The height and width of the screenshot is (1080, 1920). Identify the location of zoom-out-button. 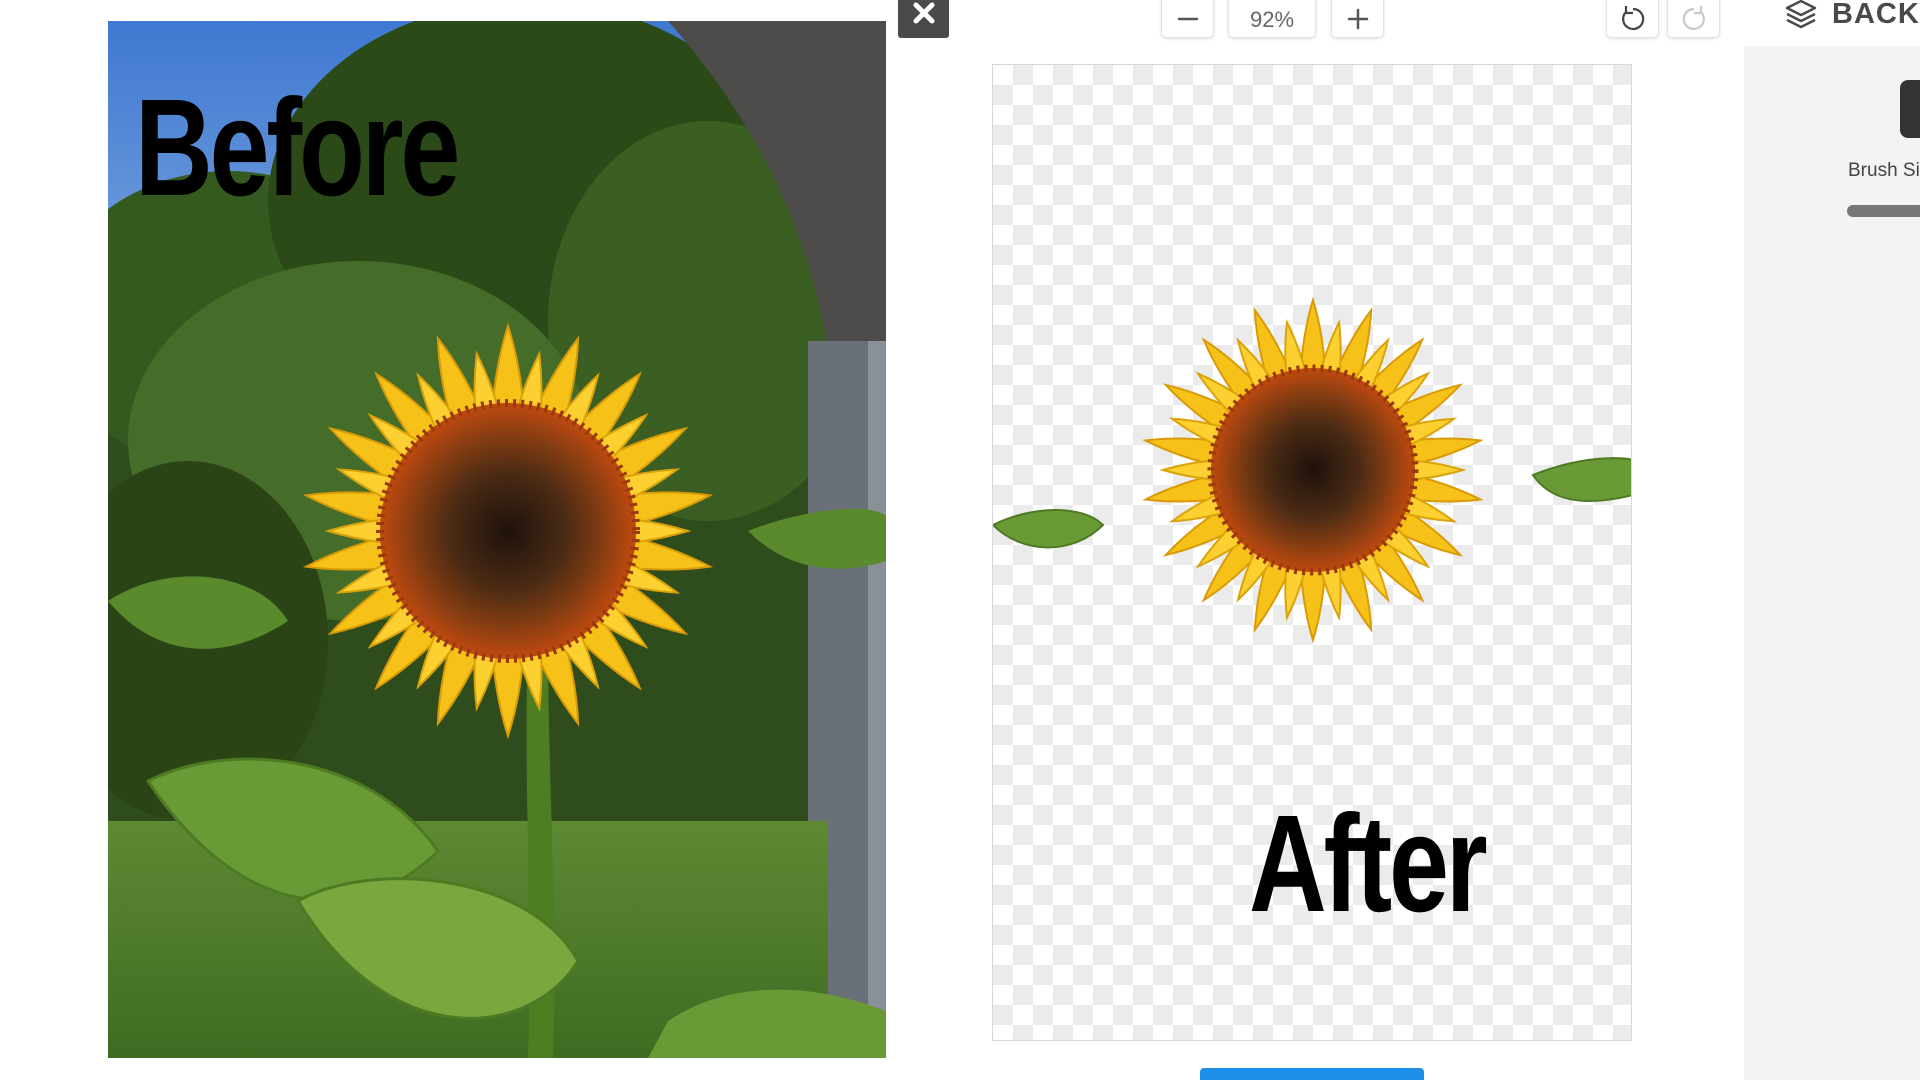
(1187, 19).